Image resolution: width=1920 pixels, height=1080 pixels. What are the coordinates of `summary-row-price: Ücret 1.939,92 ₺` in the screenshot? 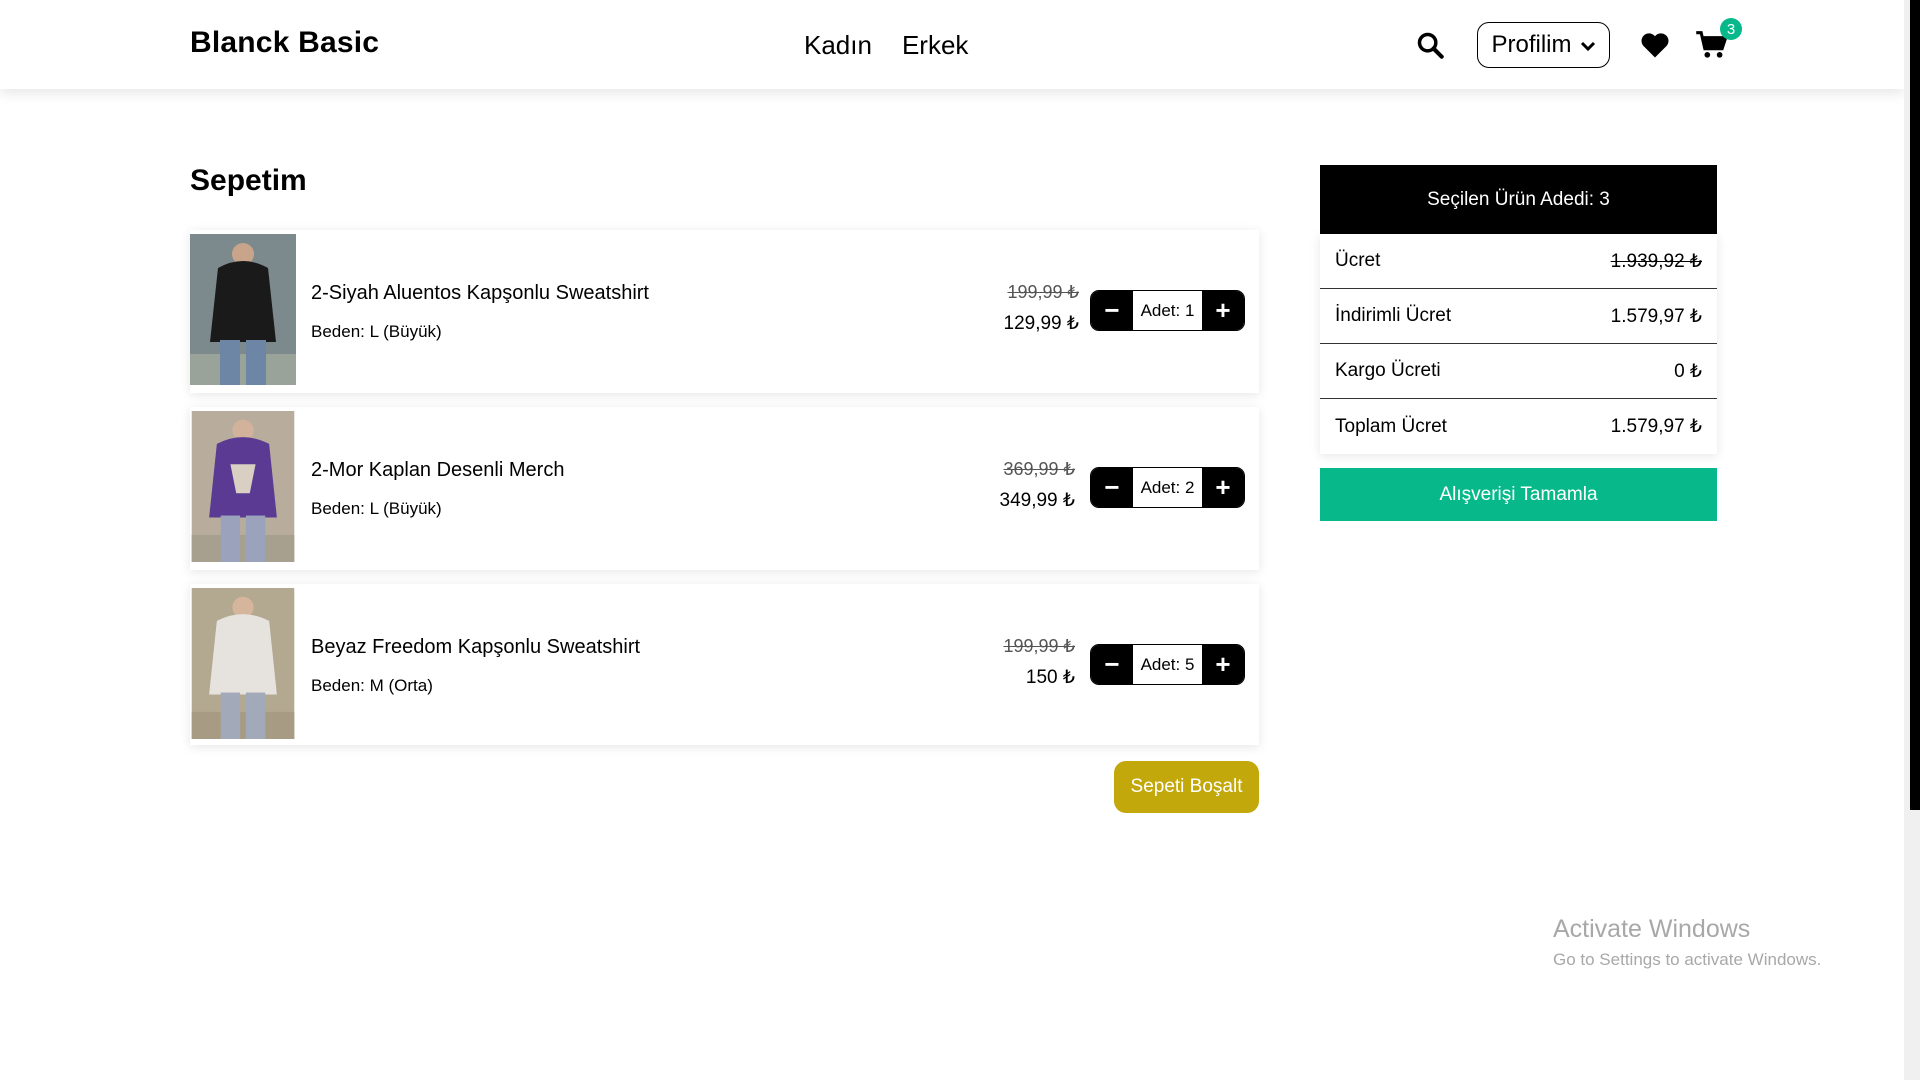 It's located at (1518, 261).